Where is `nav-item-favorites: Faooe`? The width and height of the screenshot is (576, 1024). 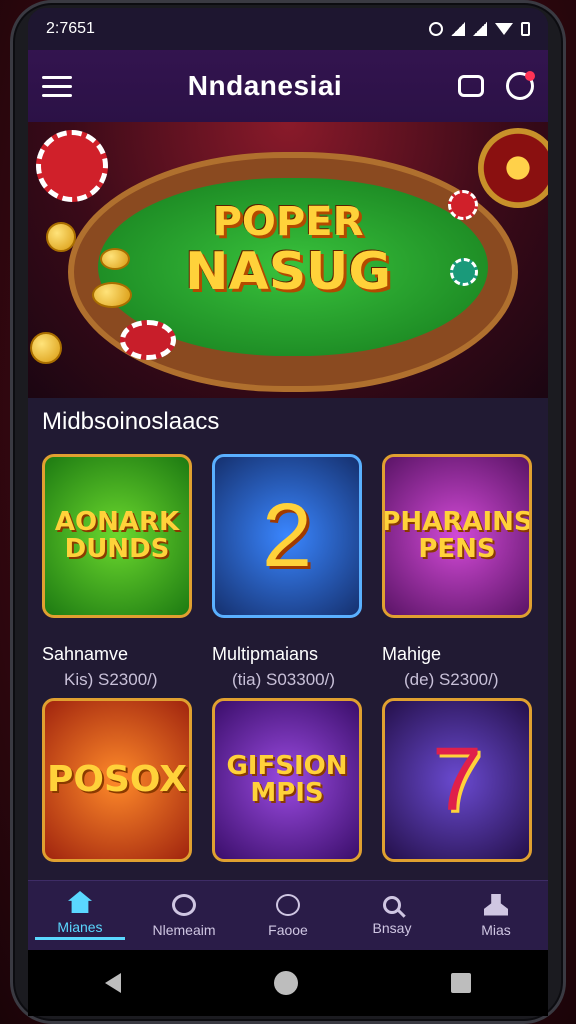
nav-item-favorites: Faooe is located at coordinates (288, 915).